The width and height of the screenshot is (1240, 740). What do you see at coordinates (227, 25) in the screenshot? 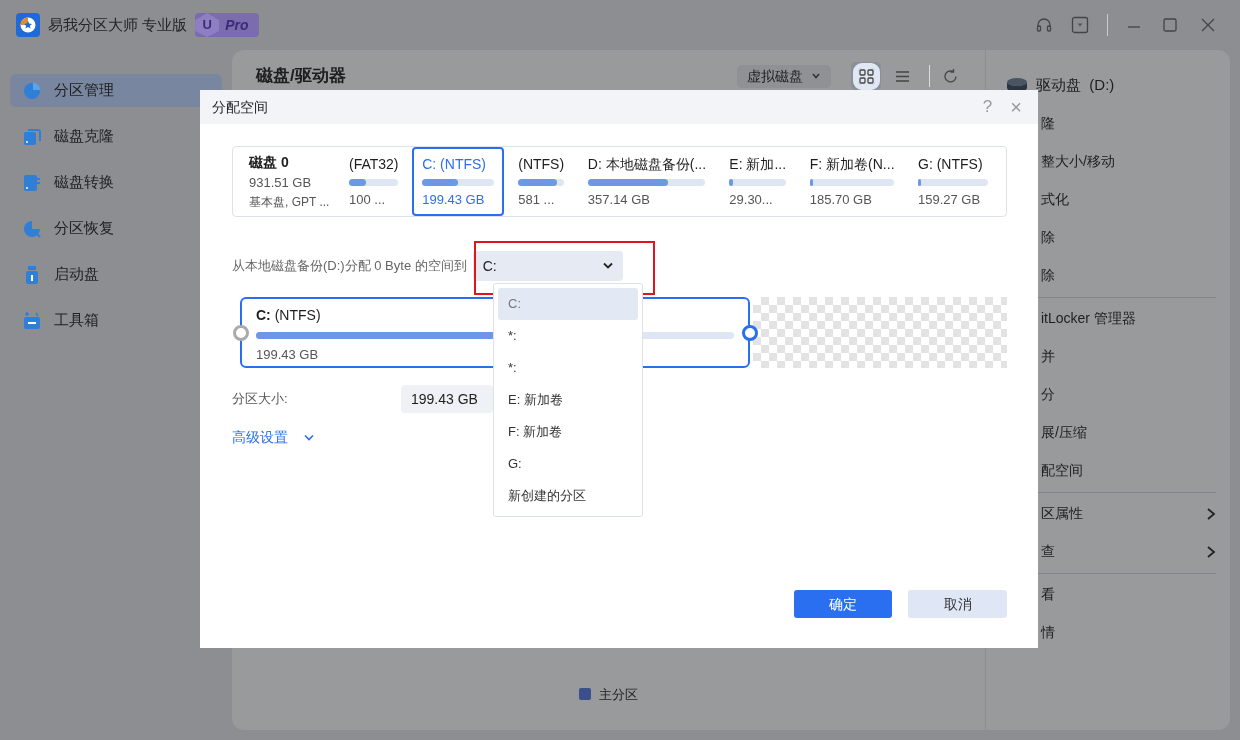
I see `pro-badge: U Pro` at bounding box center [227, 25].